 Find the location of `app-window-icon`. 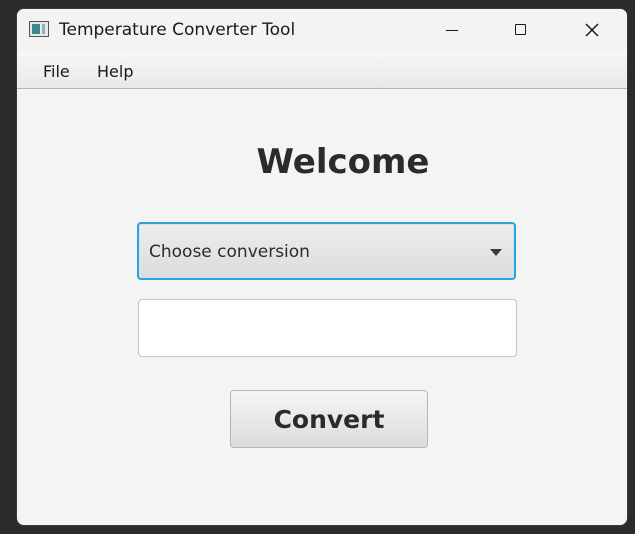

app-window-icon is located at coordinates (39, 29).